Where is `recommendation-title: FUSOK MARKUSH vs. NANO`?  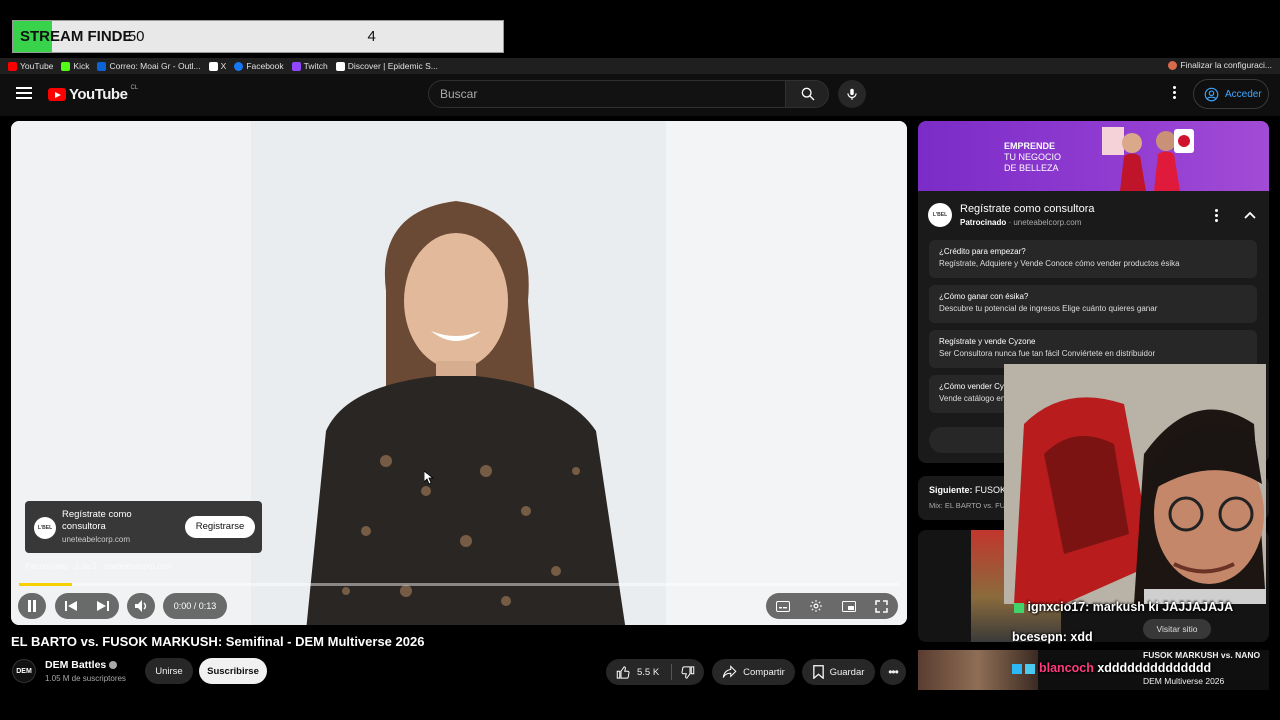
recommendation-title: FUSOK MARKUSH vs. NANO is located at coordinates (1201, 655).